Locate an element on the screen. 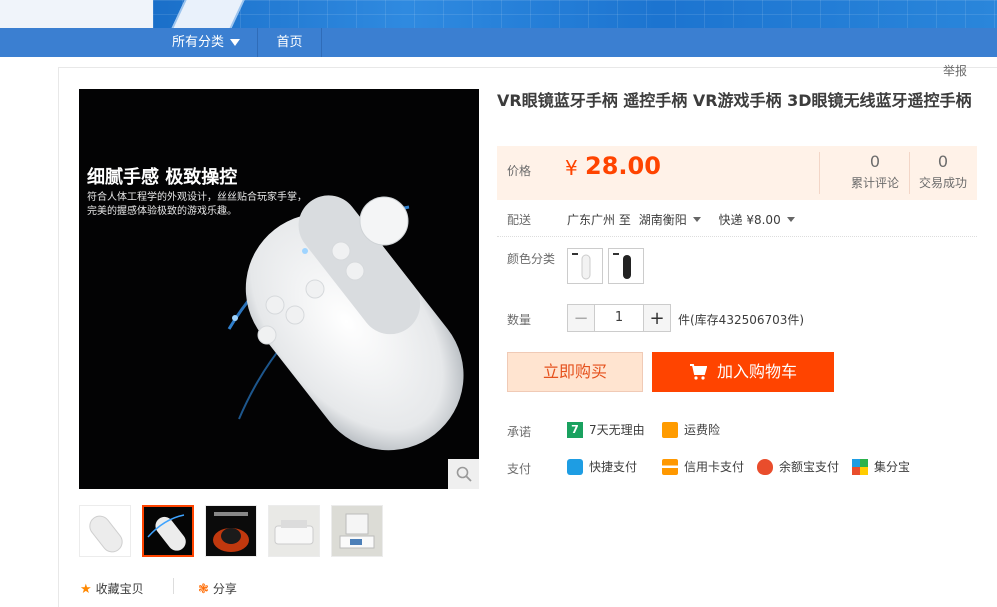  promise-label: 承诺 is located at coordinates (519, 432).